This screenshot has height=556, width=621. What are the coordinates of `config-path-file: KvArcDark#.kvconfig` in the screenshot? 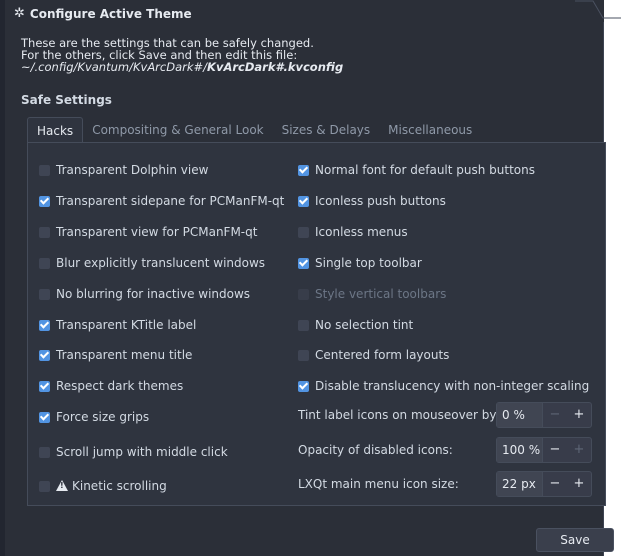 It's located at (275, 67).